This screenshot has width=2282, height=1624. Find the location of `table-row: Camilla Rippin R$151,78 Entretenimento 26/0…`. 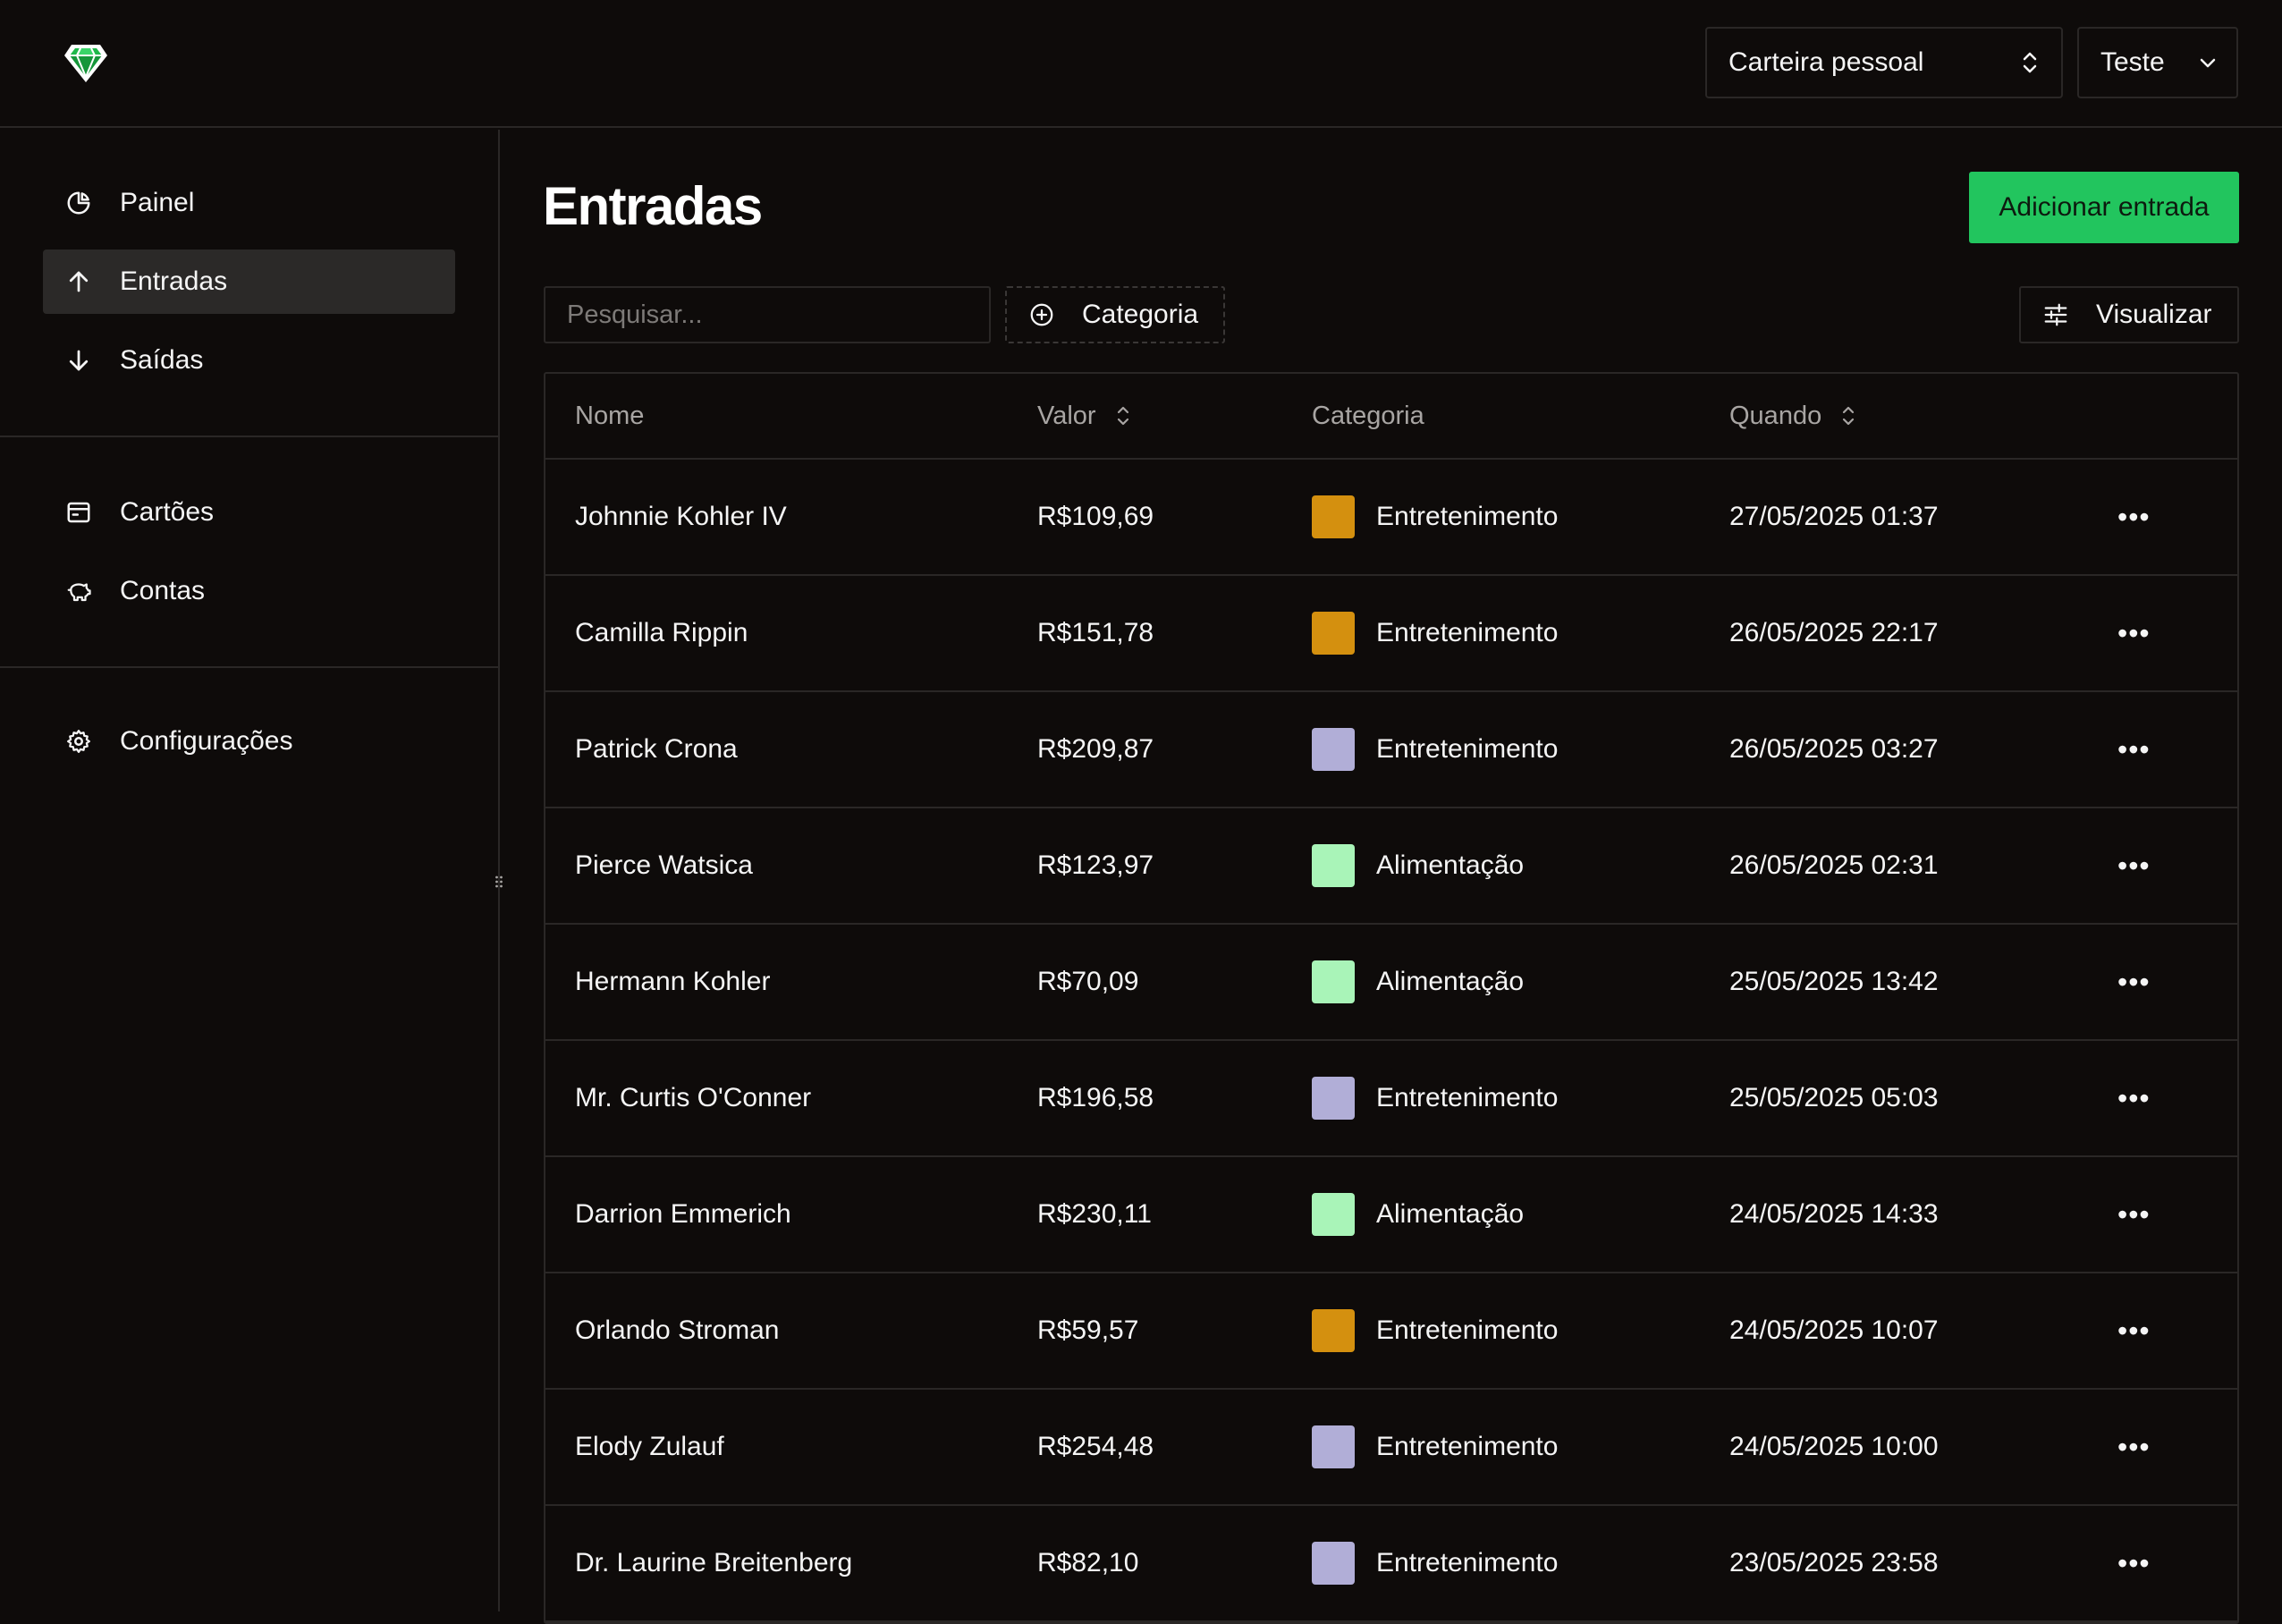

table-row: Camilla Rippin R$151,78 Entretenimento 26/0… is located at coordinates (1391, 634).